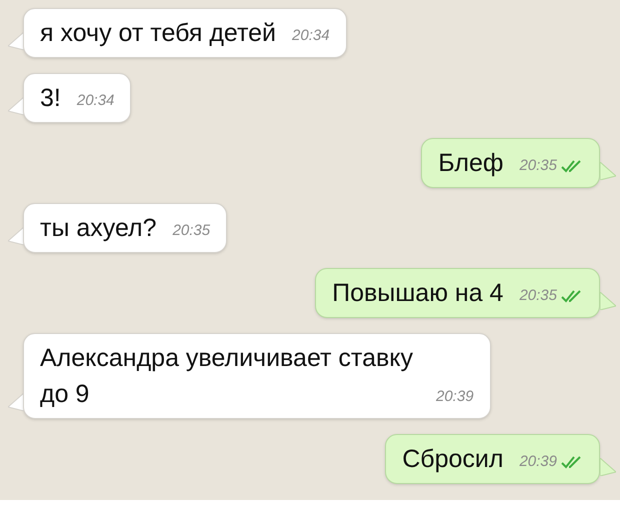 The width and height of the screenshot is (620, 521). I want to click on message-text: Александра увеличивает ставку до 9, so click(227, 376).